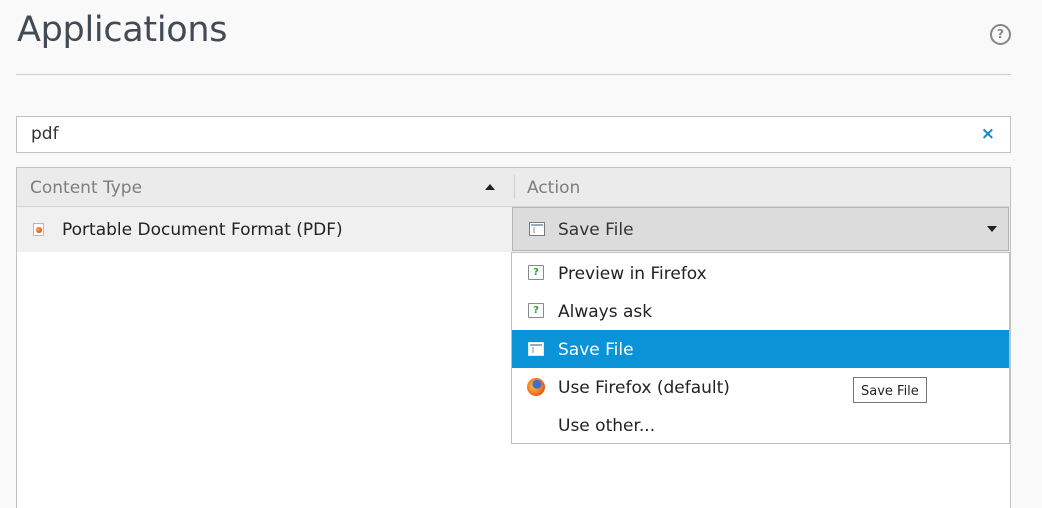 This screenshot has height=508, width=1042. Describe the element at coordinates (490, 187) in the screenshot. I see `sort-ascending-icon` at that location.